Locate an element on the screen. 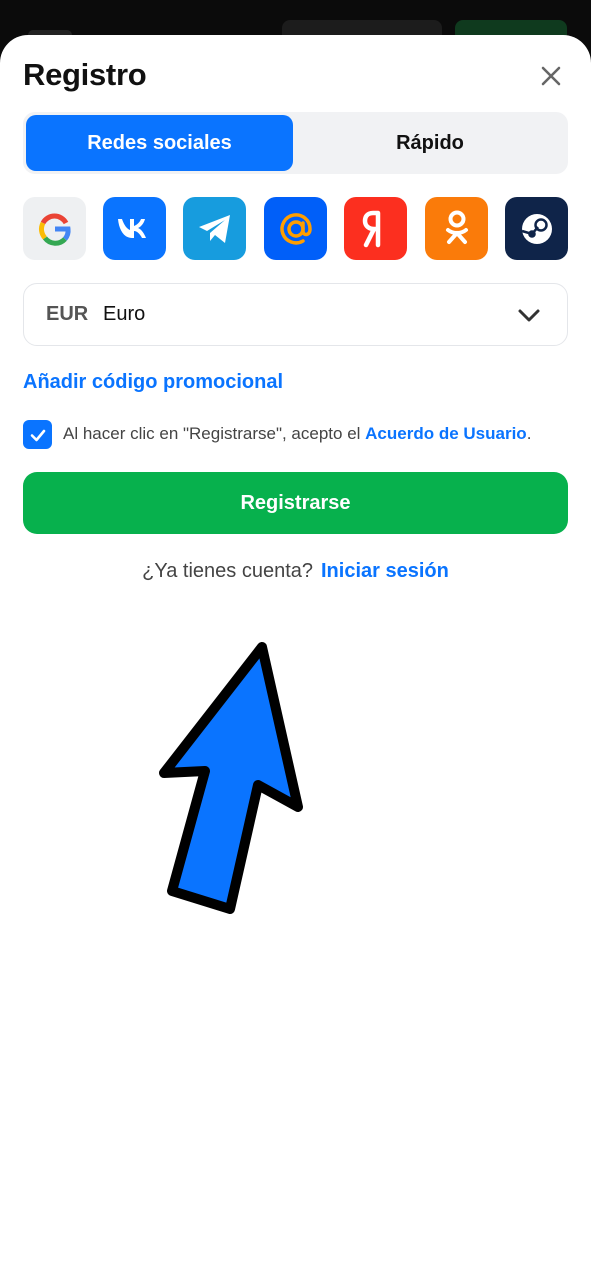 This screenshot has width=591, height=1280. login-prompt-row: ¿Ya tienes cuenta? Iniciar sesión is located at coordinates (295, 571).